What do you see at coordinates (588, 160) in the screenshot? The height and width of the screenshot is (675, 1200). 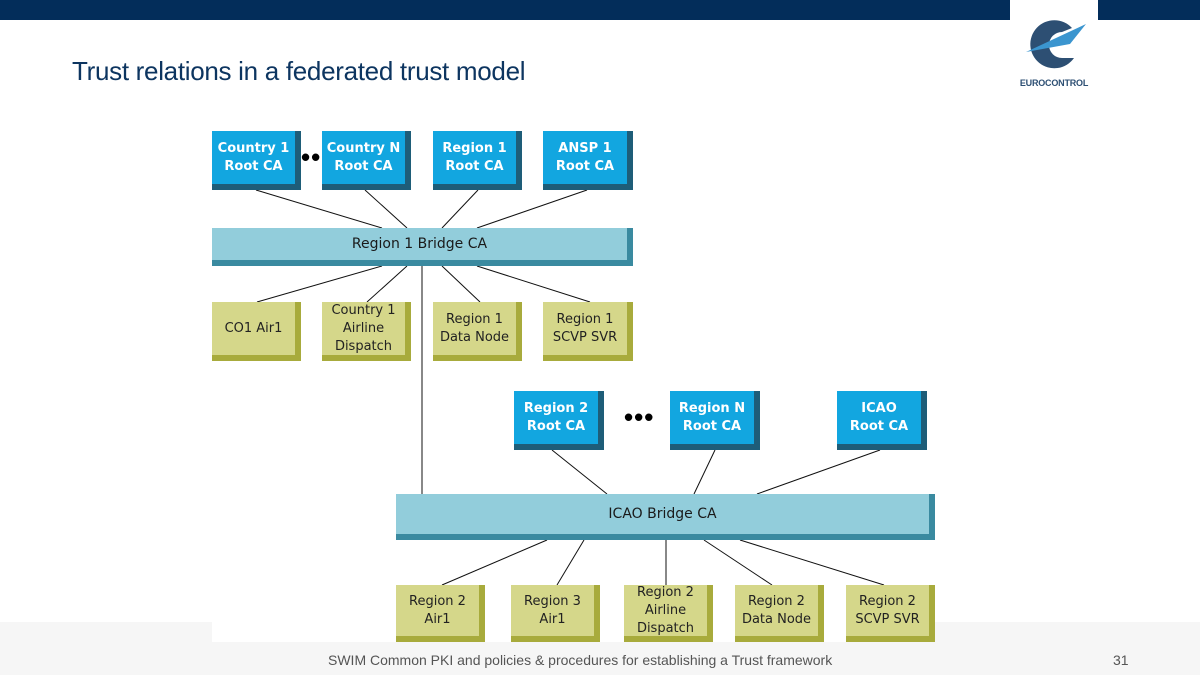 I see `ansp-1-root-ca: ANSP 1 Root CA` at bounding box center [588, 160].